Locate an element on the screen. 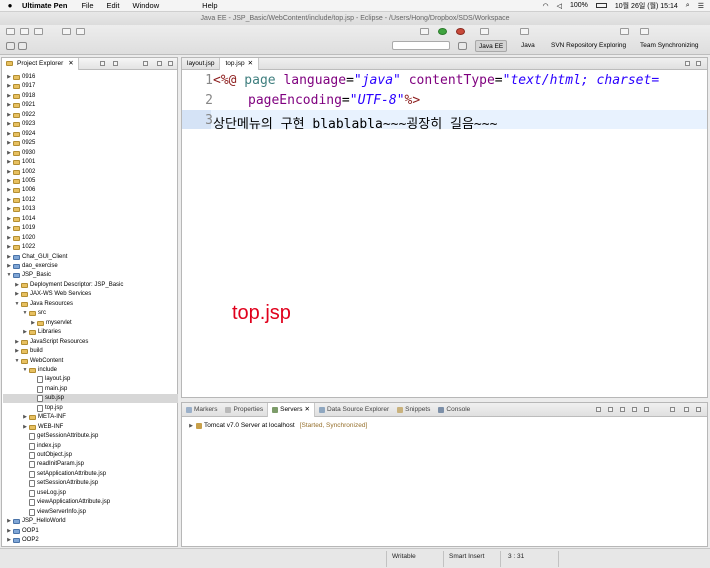 This screenshot has width=710, height=568. tree-item: ▶ 0921 is located at coordinates (20, 105).